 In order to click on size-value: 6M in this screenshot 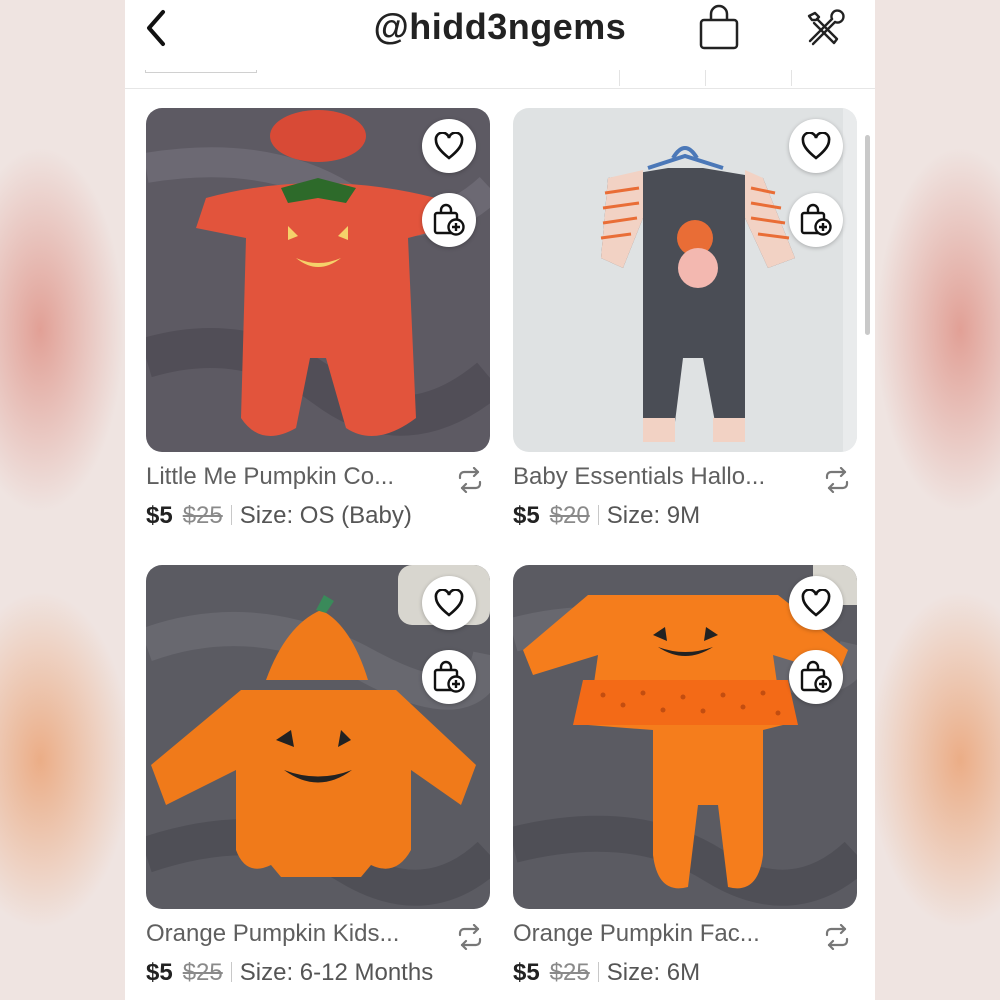, I will do `click(683, 972)`.